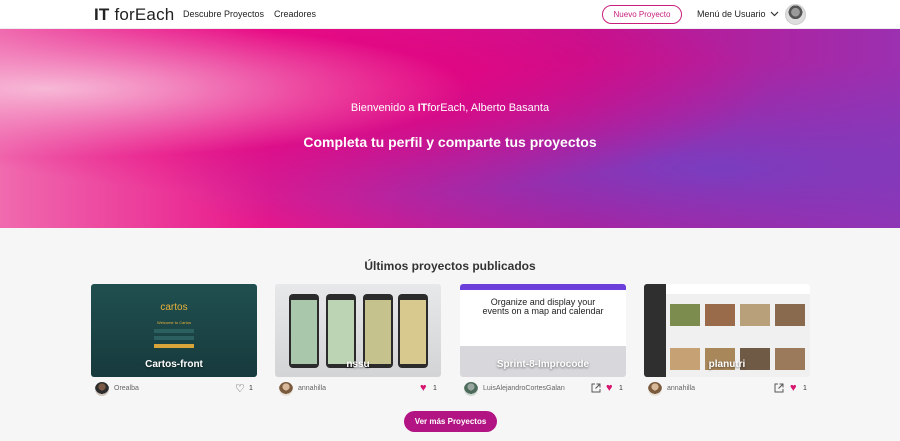  What do you see at coordinates (422, 108) in the screenshot?
I see `hero-welcome-brand: IT` at bounding box center [422, 108].